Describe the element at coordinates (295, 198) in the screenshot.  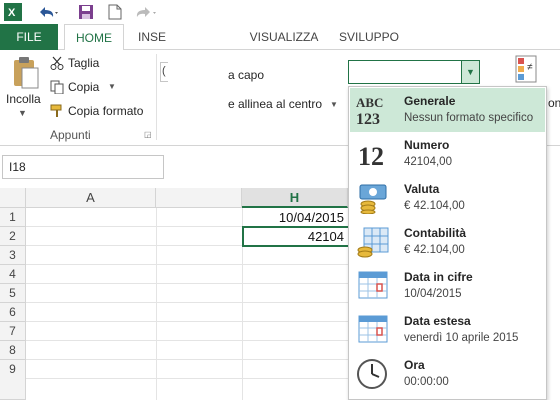
I see `column-header-h: H` at that location.